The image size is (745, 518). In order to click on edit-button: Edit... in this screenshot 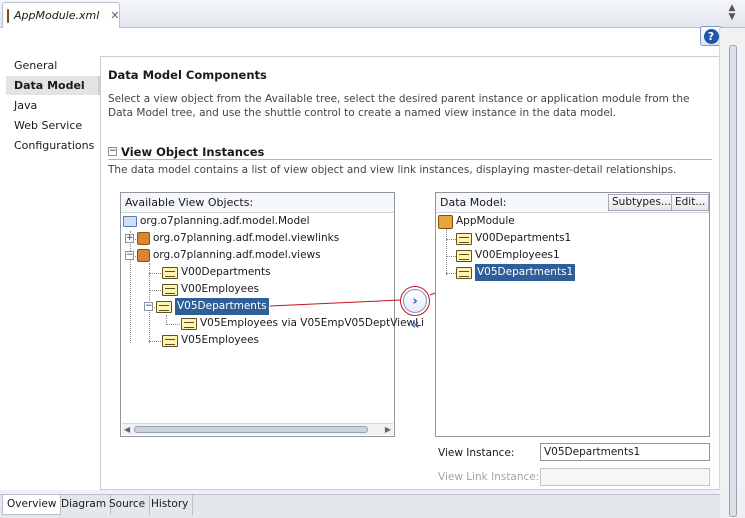, I will do `click(690, 202)`.